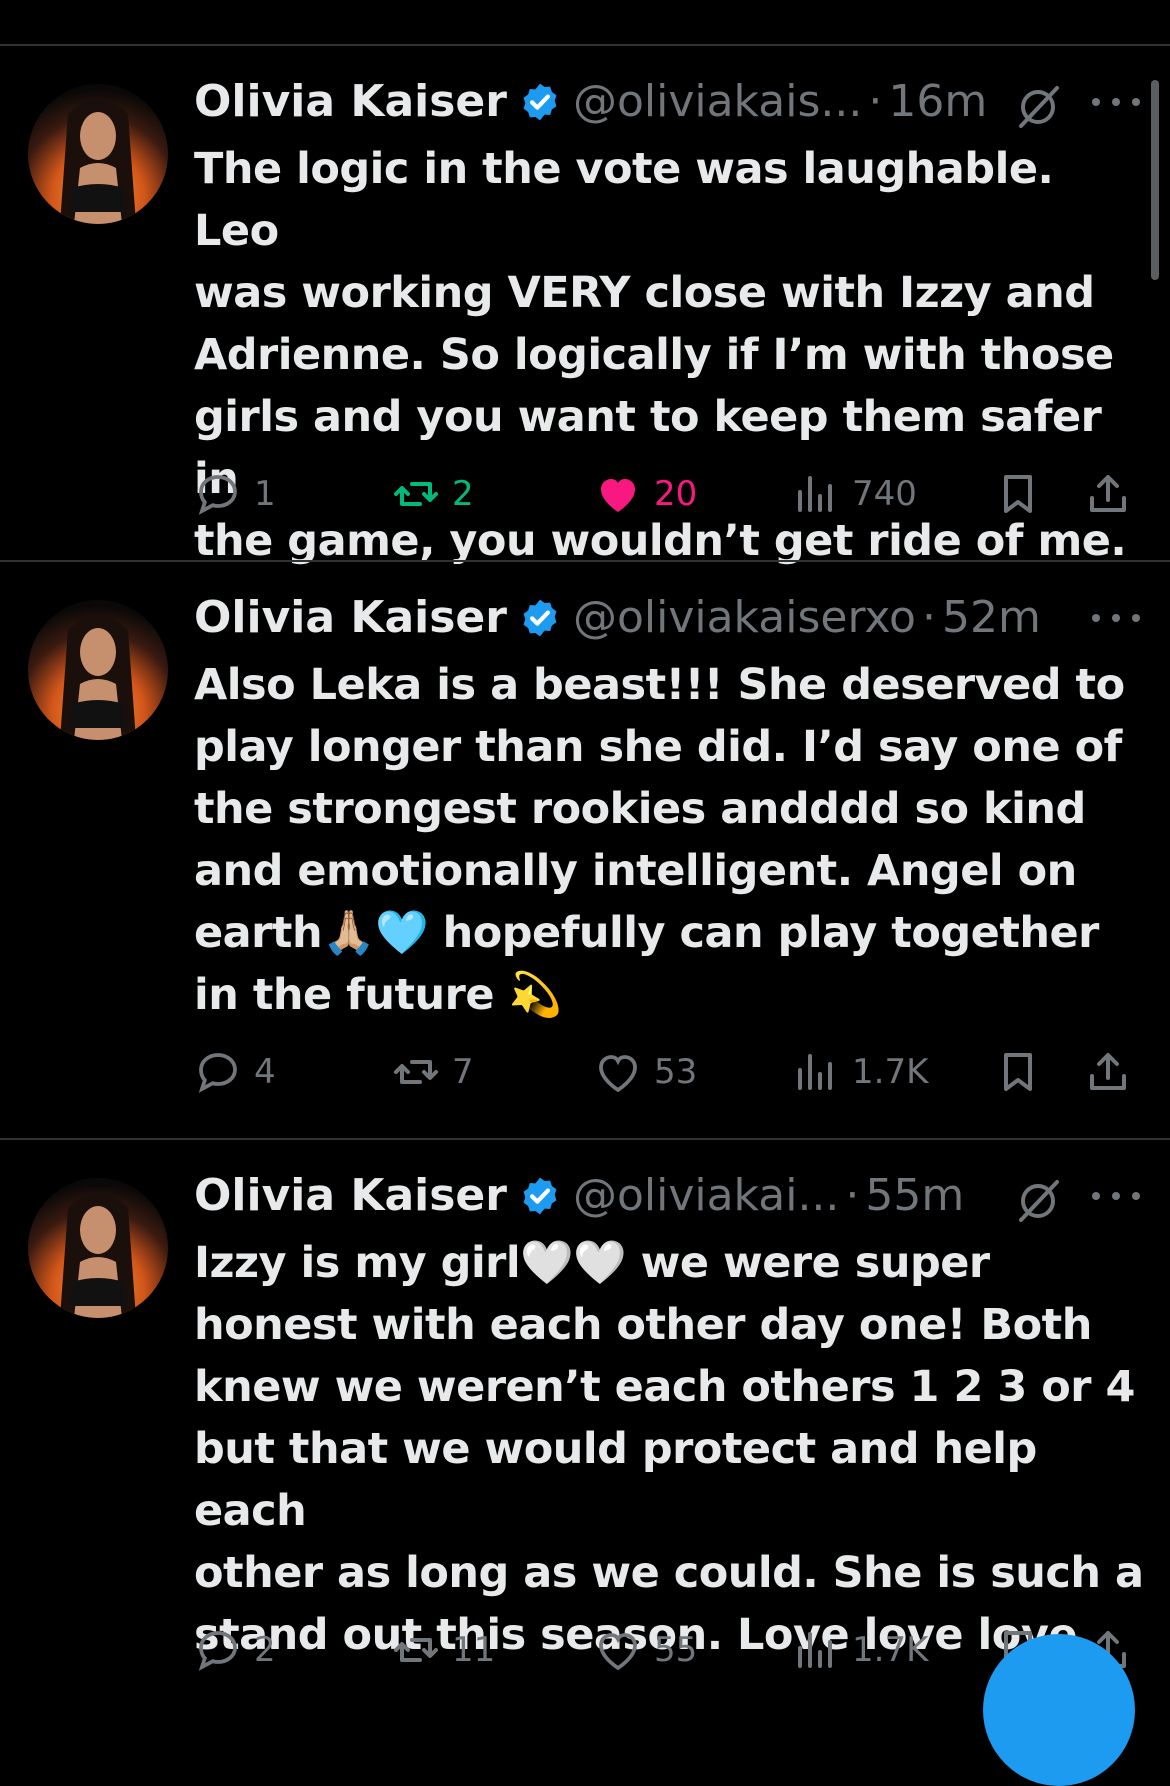 The image size is (1170, 1786). Describe the element at coordinates (265, 1072) in the screenshot. I see `reply-count: 4` at that location.